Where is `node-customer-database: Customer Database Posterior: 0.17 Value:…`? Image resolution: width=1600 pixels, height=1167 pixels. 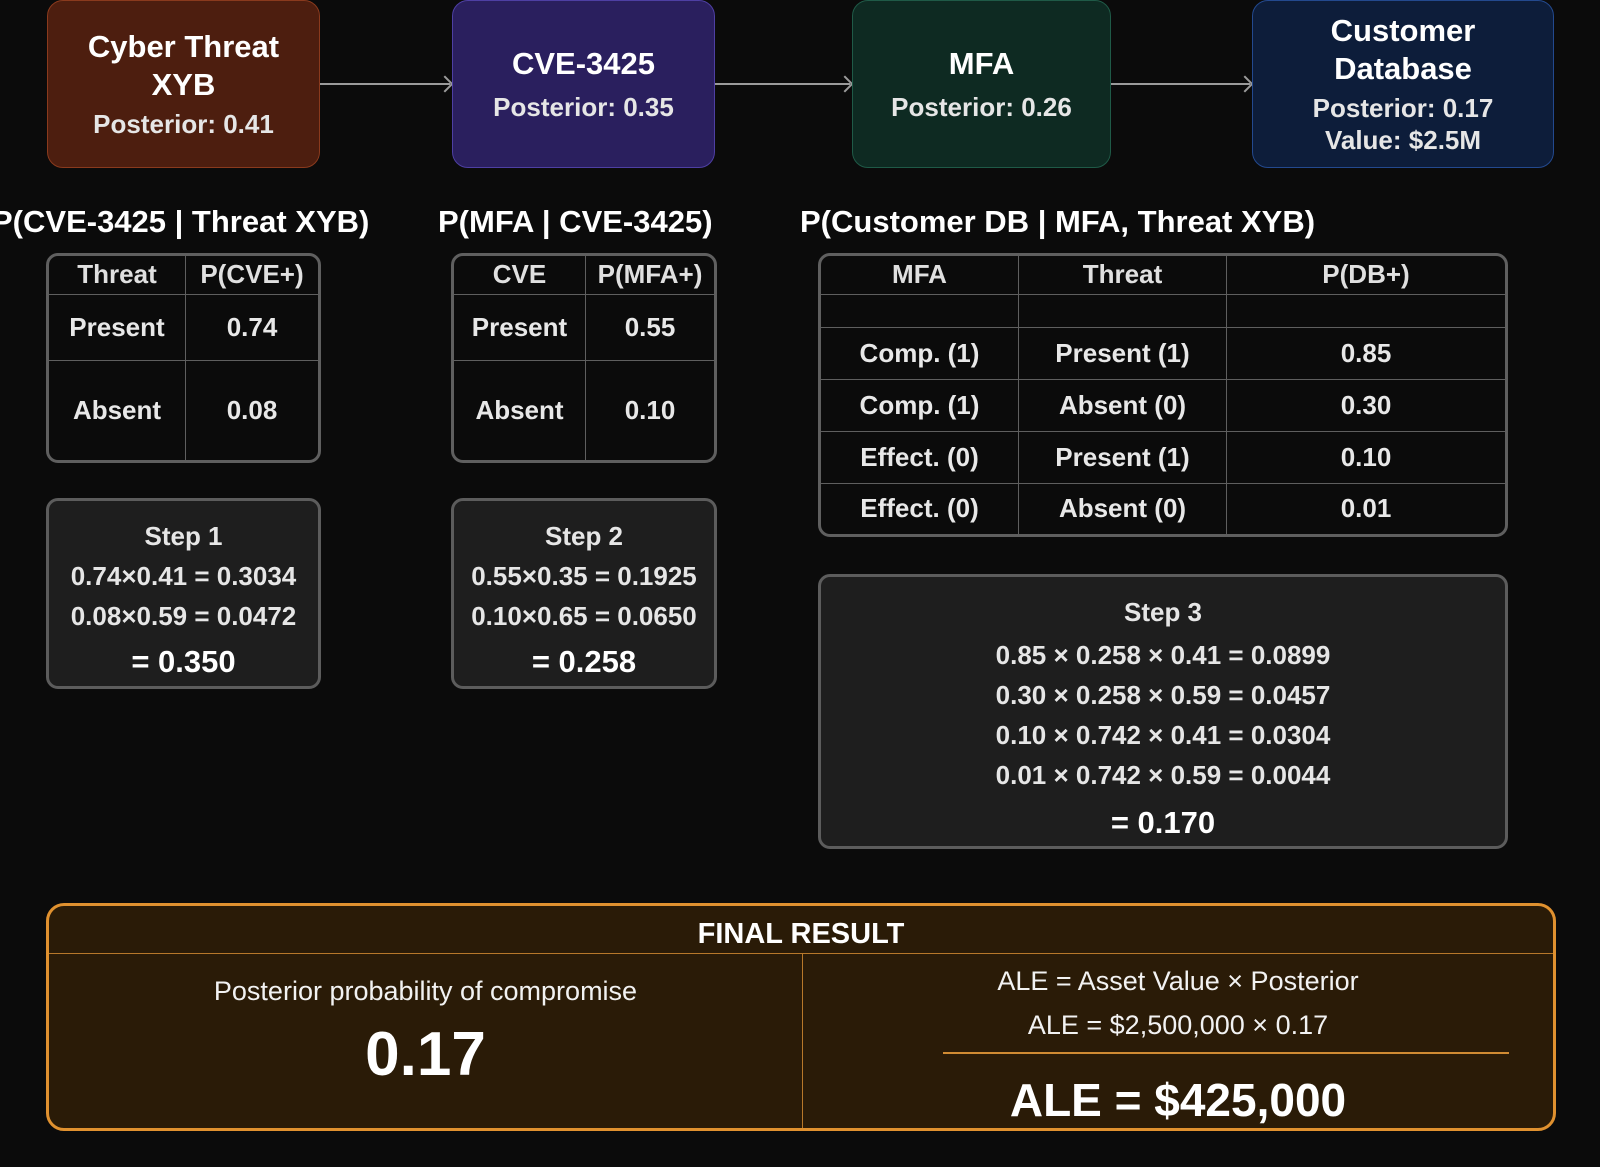
node-customer-database: Customer Database Posterior: 0.17 Value:… is located at coordinates (1403, 84).